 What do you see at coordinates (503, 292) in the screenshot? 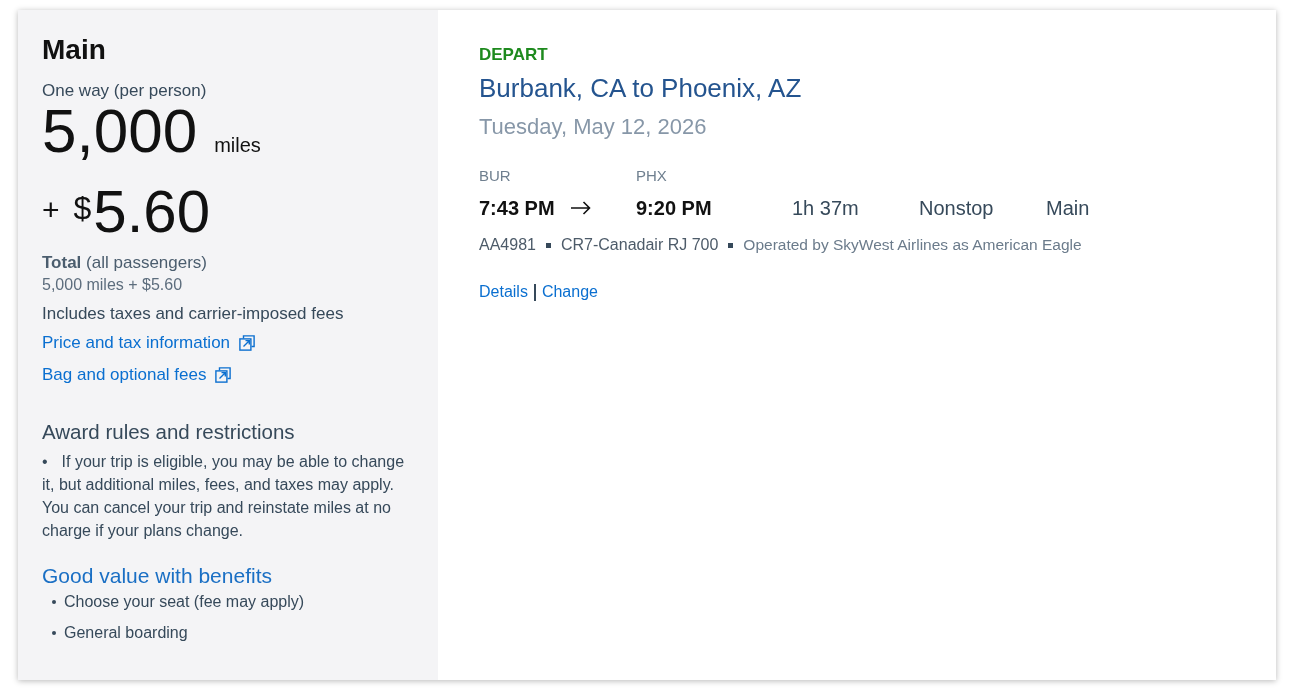
I see `flight-action-link: Details` at bounding box center [503, 292].